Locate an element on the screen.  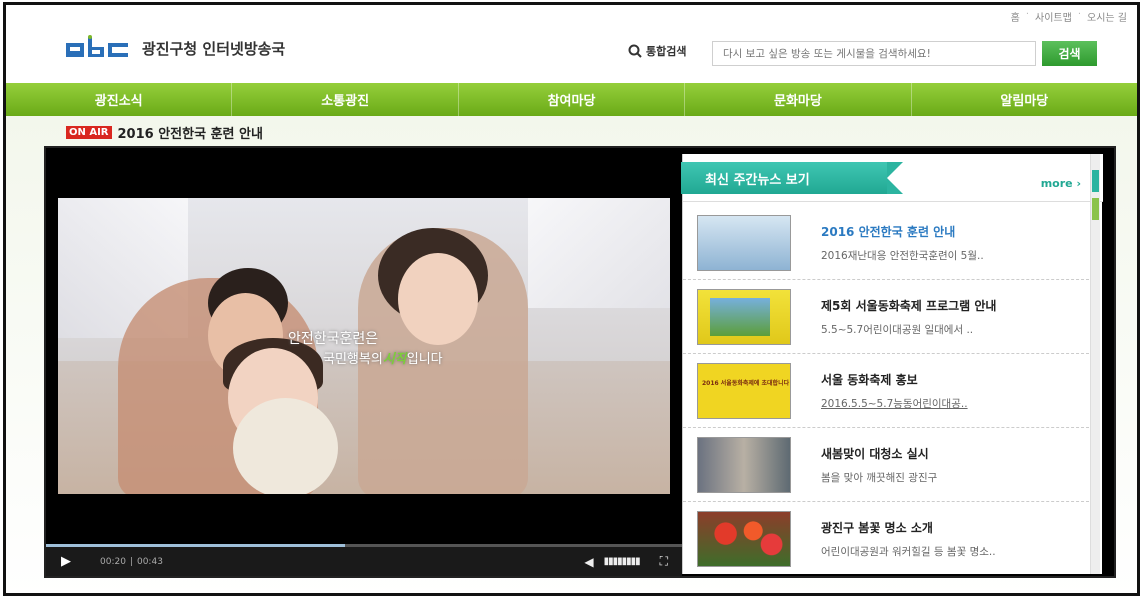
play-icon: ▶ is located at coordinates (66, 561).